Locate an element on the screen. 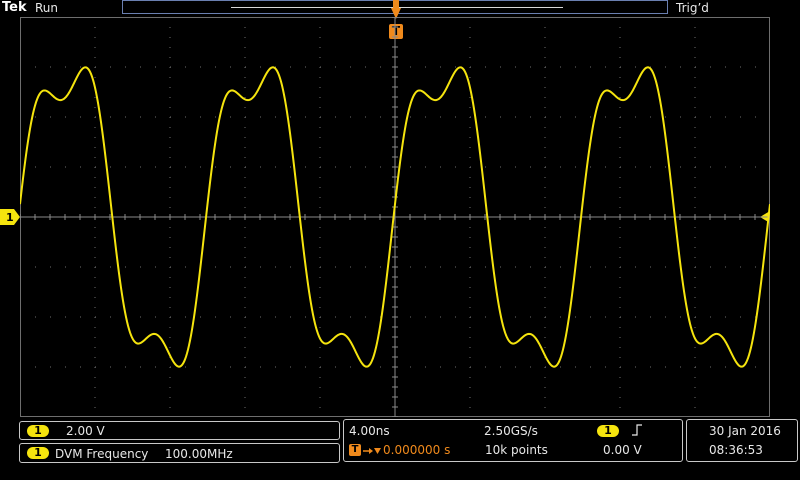 The height and width of the screenshot is (480, 800). ch1-ground-marker: 1 is located at coordinates (10, 217).